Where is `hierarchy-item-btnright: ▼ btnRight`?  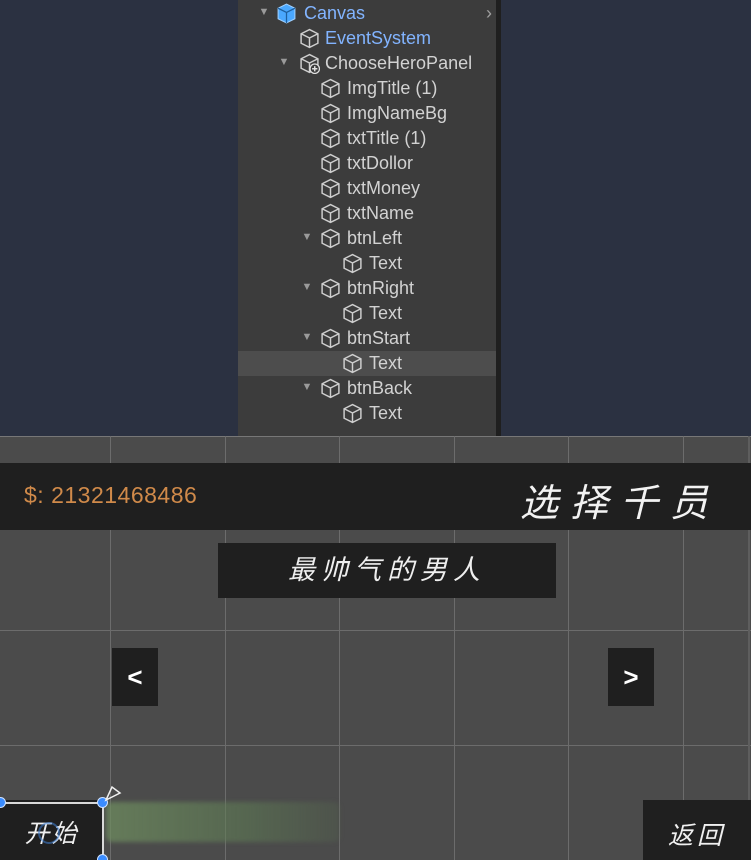 hierarchy-item-btnright: ▼ btnRight is located at coordinates (367, 288).